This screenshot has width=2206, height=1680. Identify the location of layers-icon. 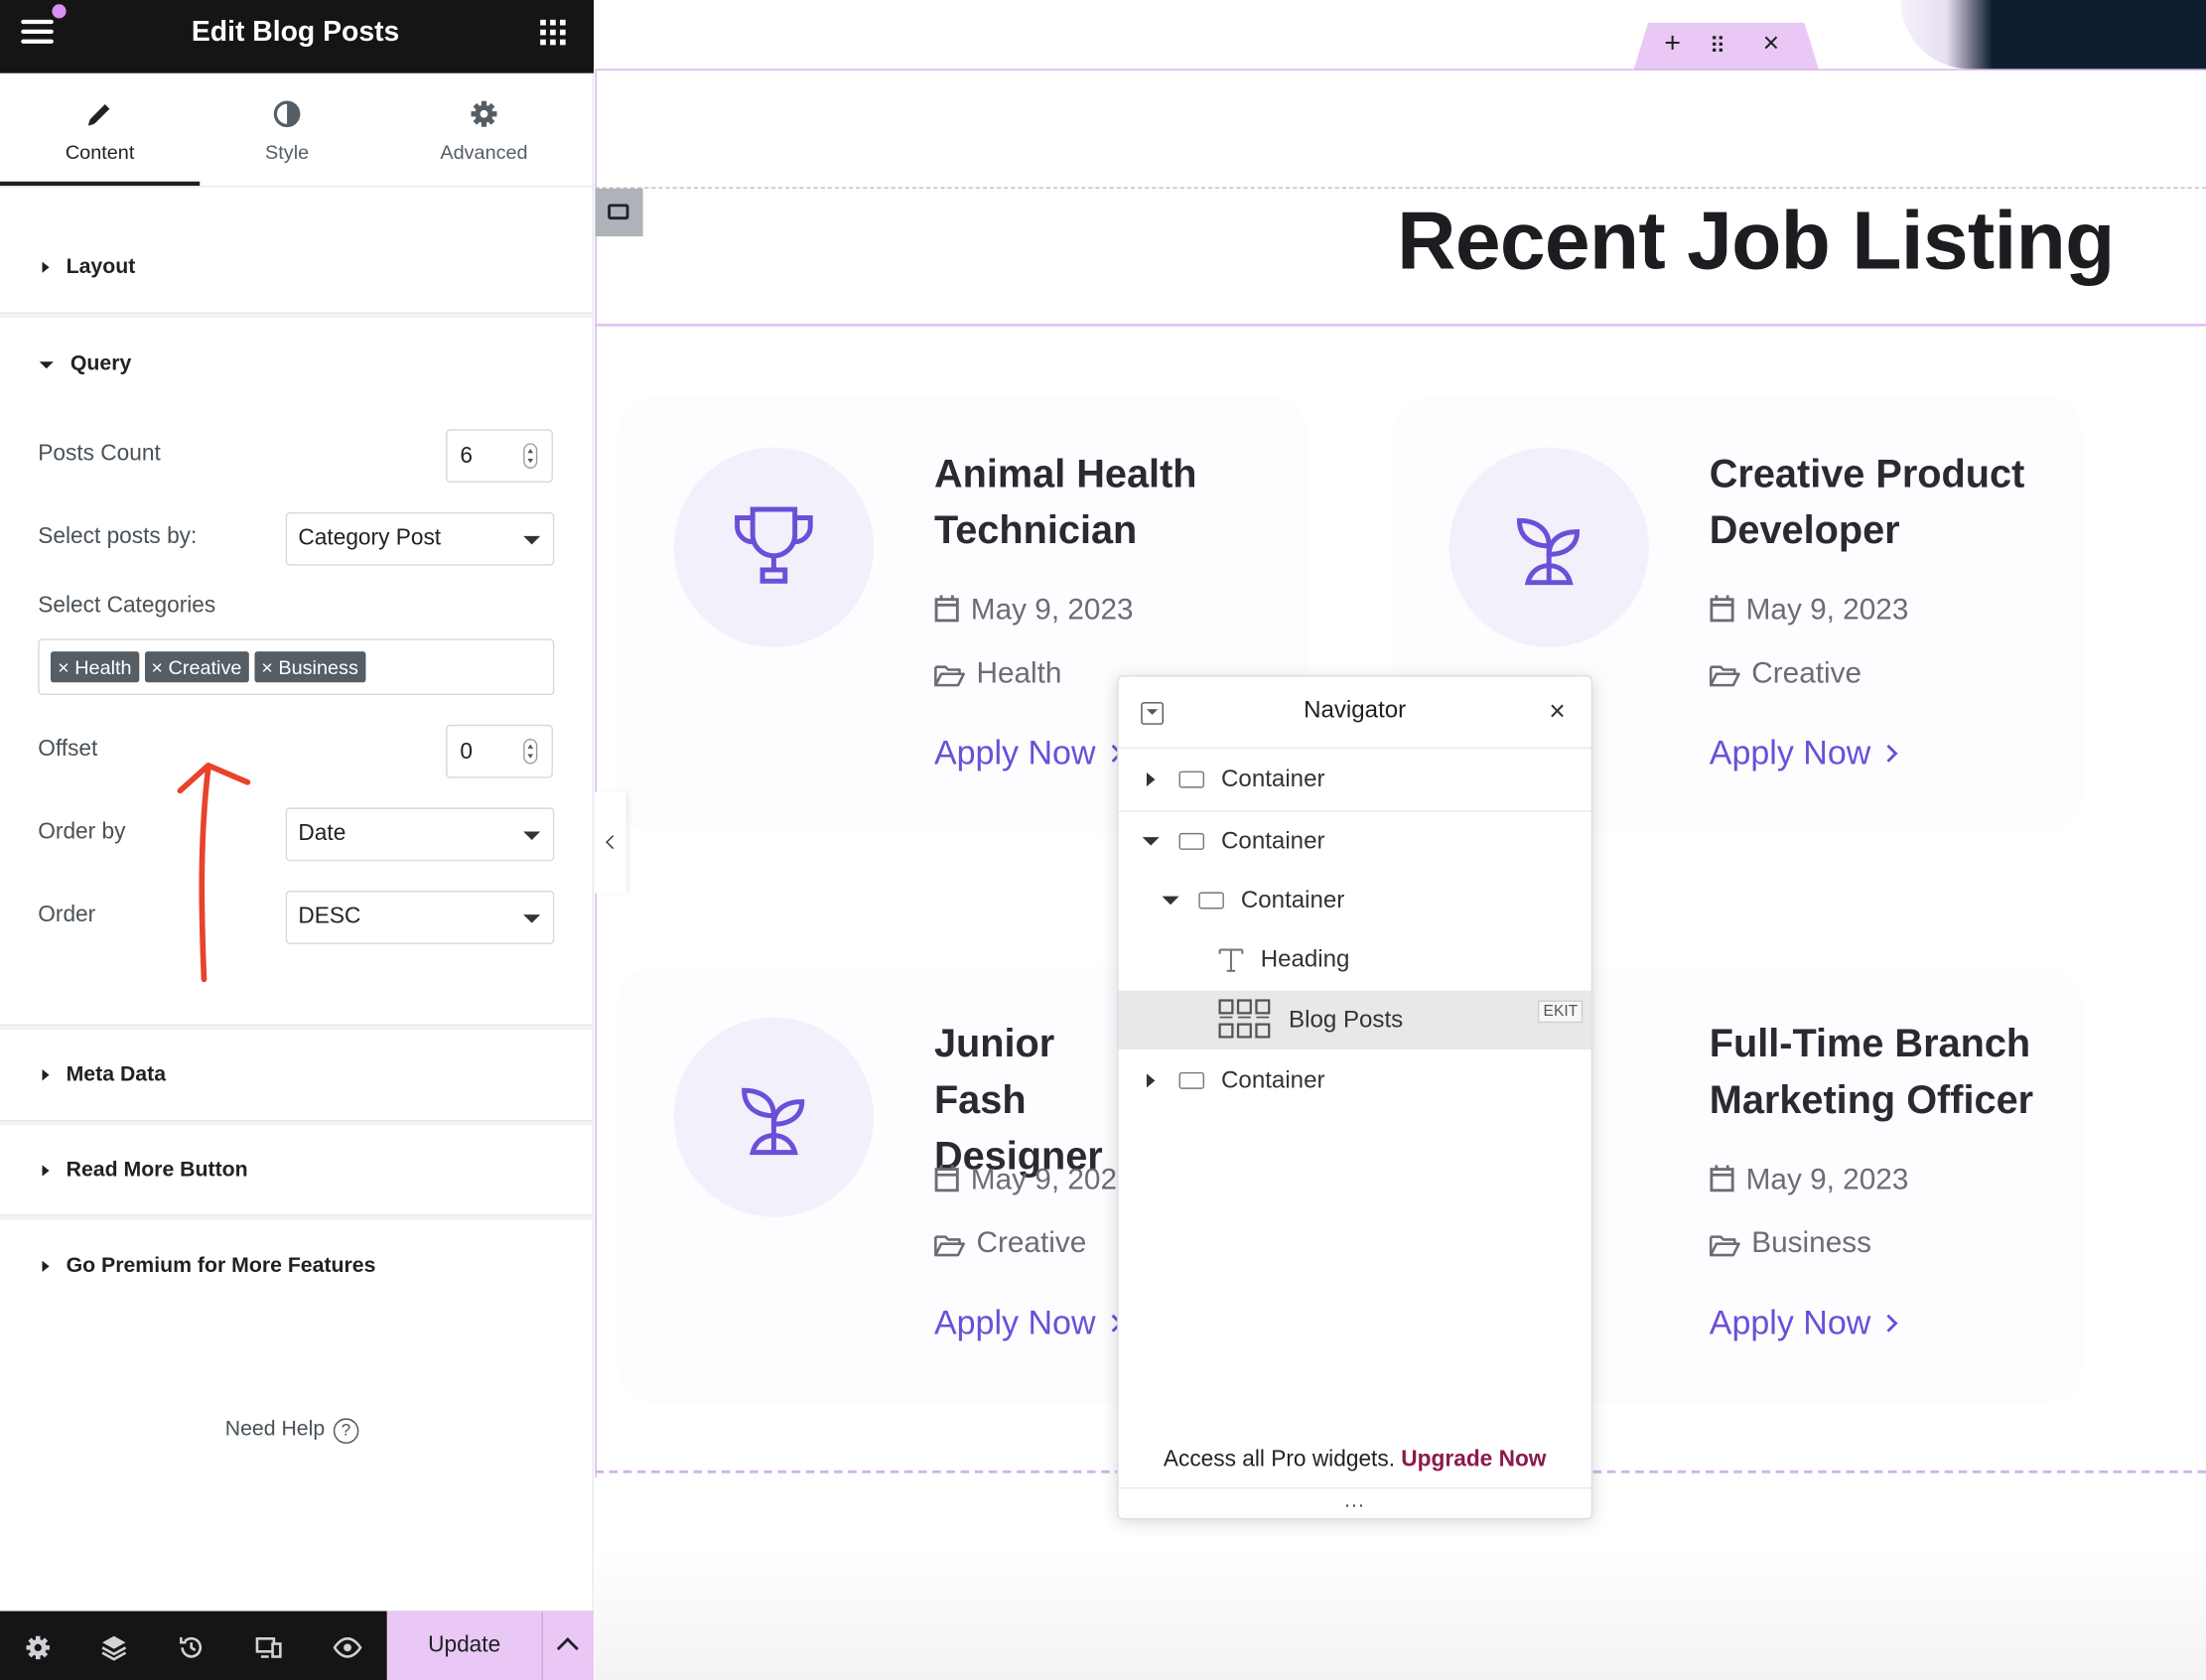
(113, 1647).